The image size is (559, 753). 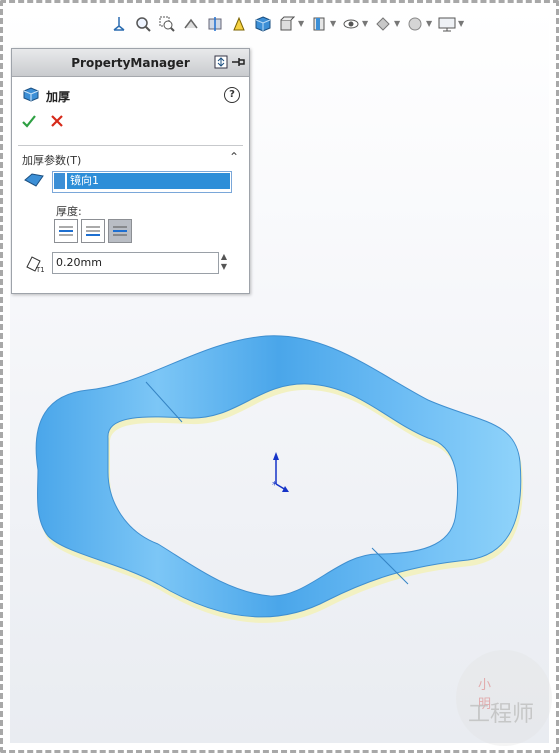 I want to click on thicken-side-1-icon, so click(x=66, y=231).